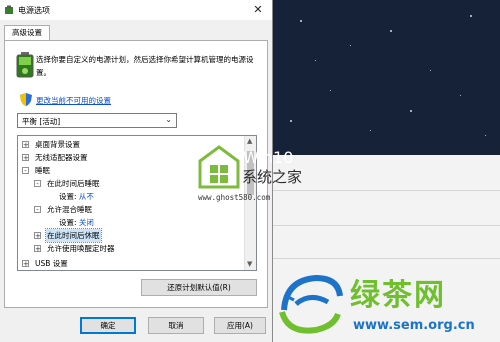  I want to click on watermark2-url: www.sem.org.cn, so click(414, 325).